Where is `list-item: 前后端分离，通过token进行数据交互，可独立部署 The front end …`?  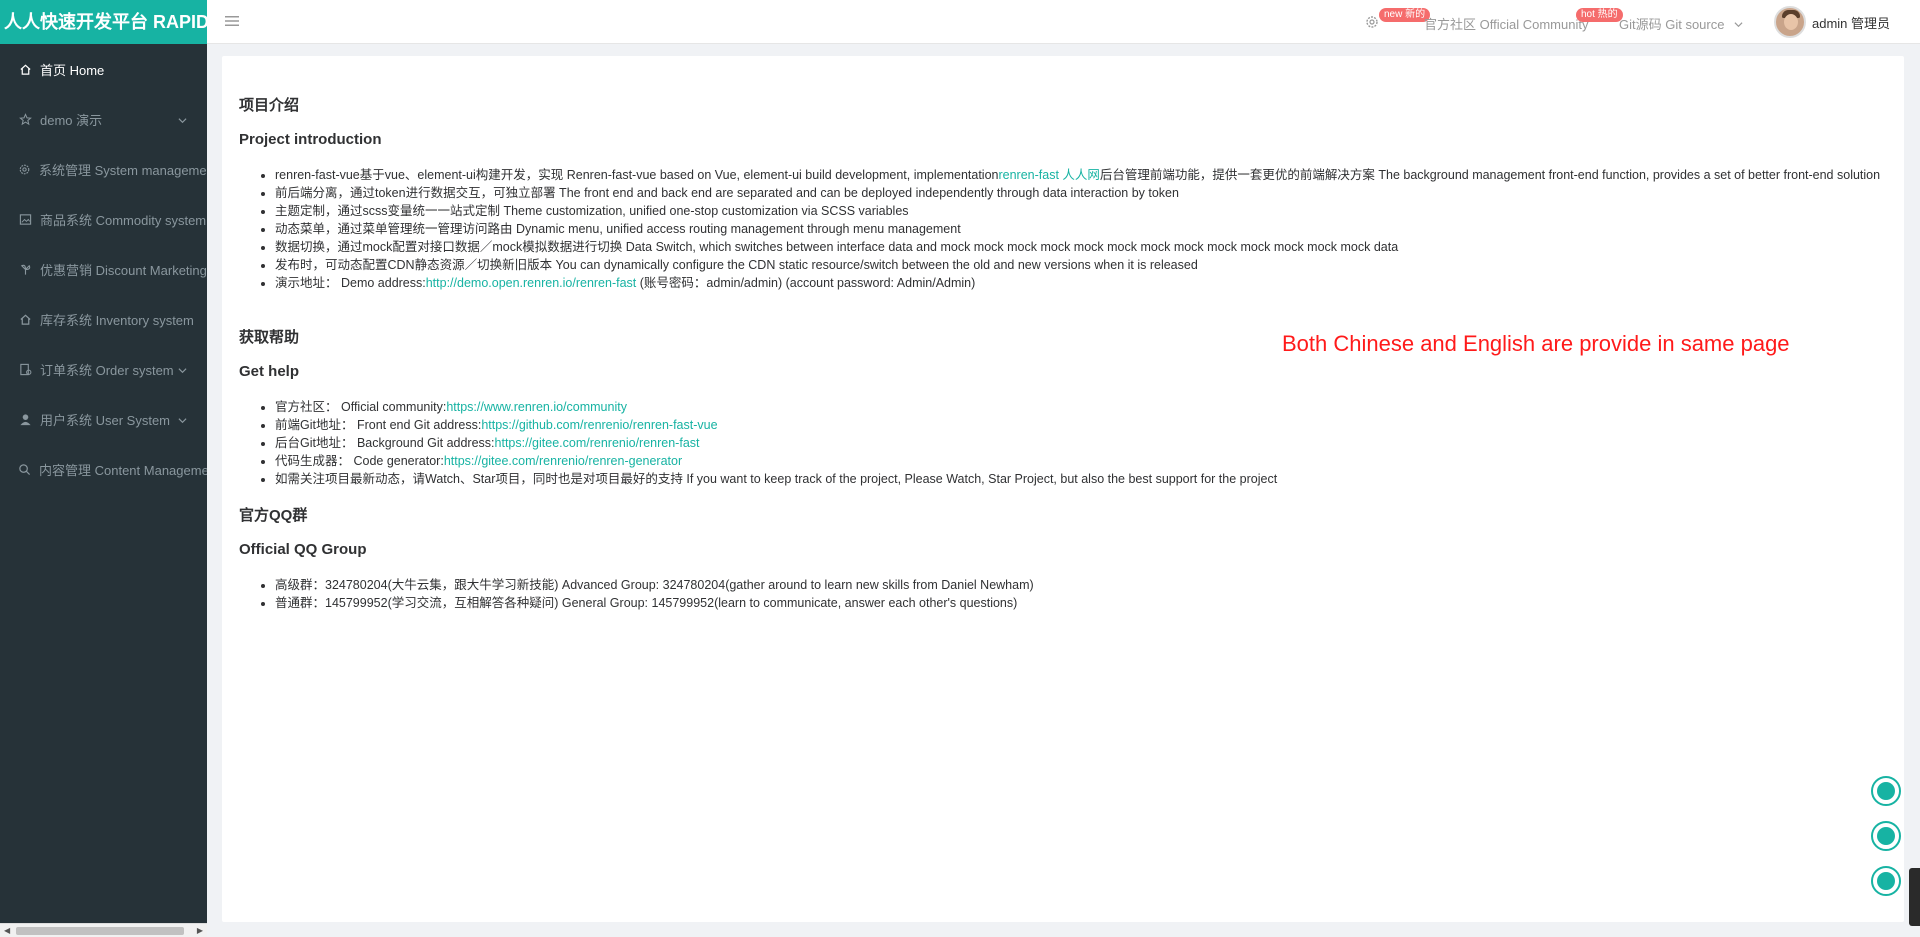
list-item: 前后端分离，通过token进行数据交互，可独立部署 The front end … is located at coordinates (1080, 193).